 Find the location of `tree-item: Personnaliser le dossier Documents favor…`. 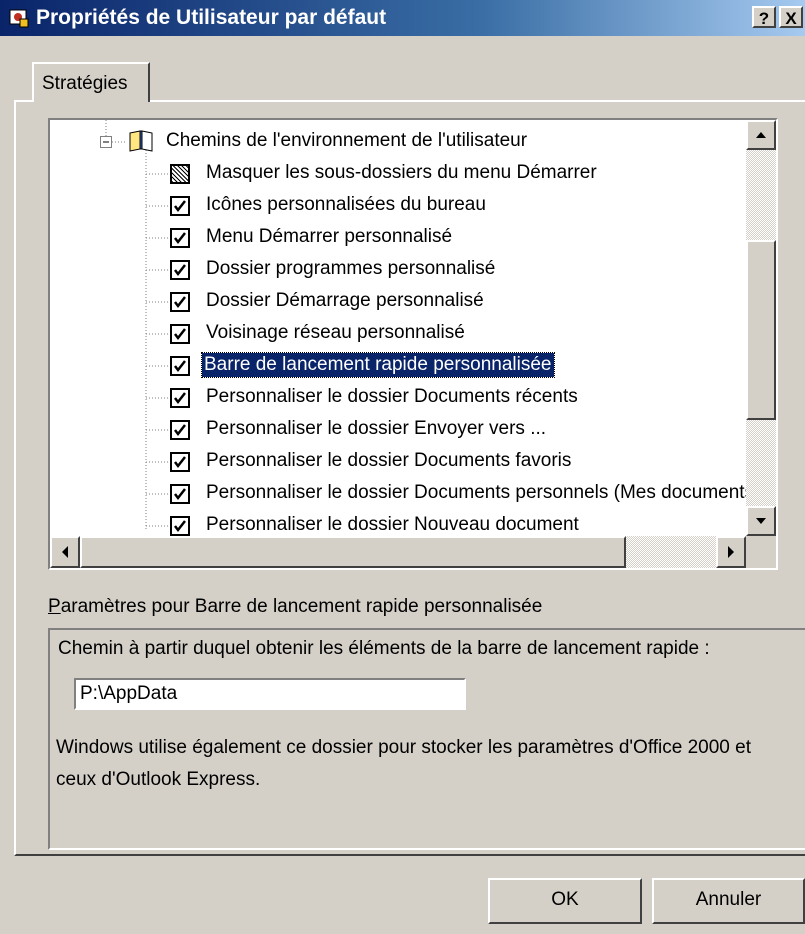

tree-item: Personnaliser le dossier Documents favor… is located at coordinates (455, 462).